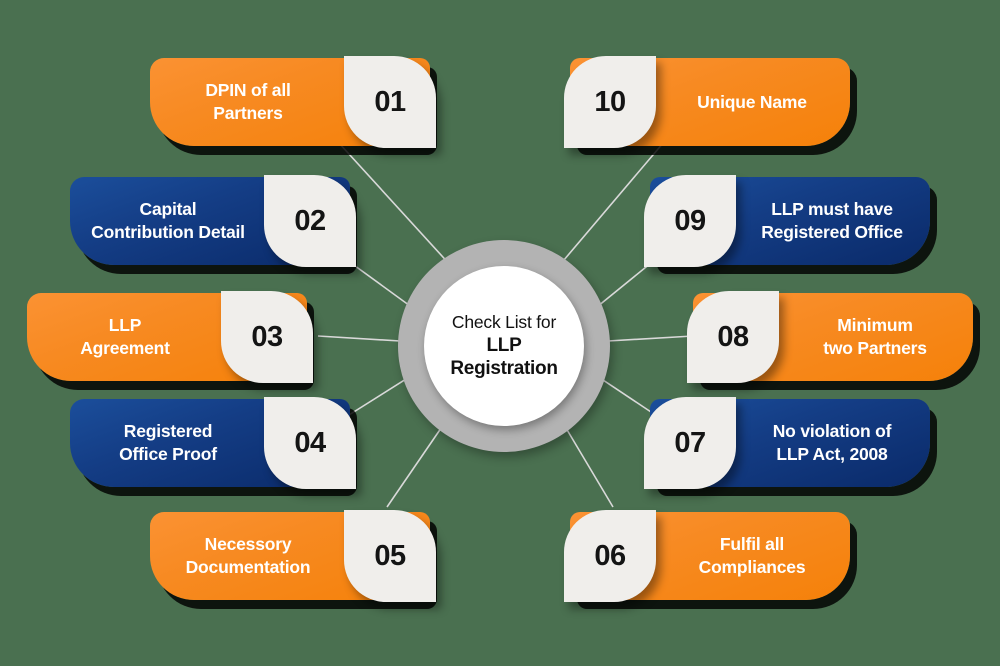 The image size is (1000, 666). I want to click on card-label-01-line-2: Partners, so click(248, 113).